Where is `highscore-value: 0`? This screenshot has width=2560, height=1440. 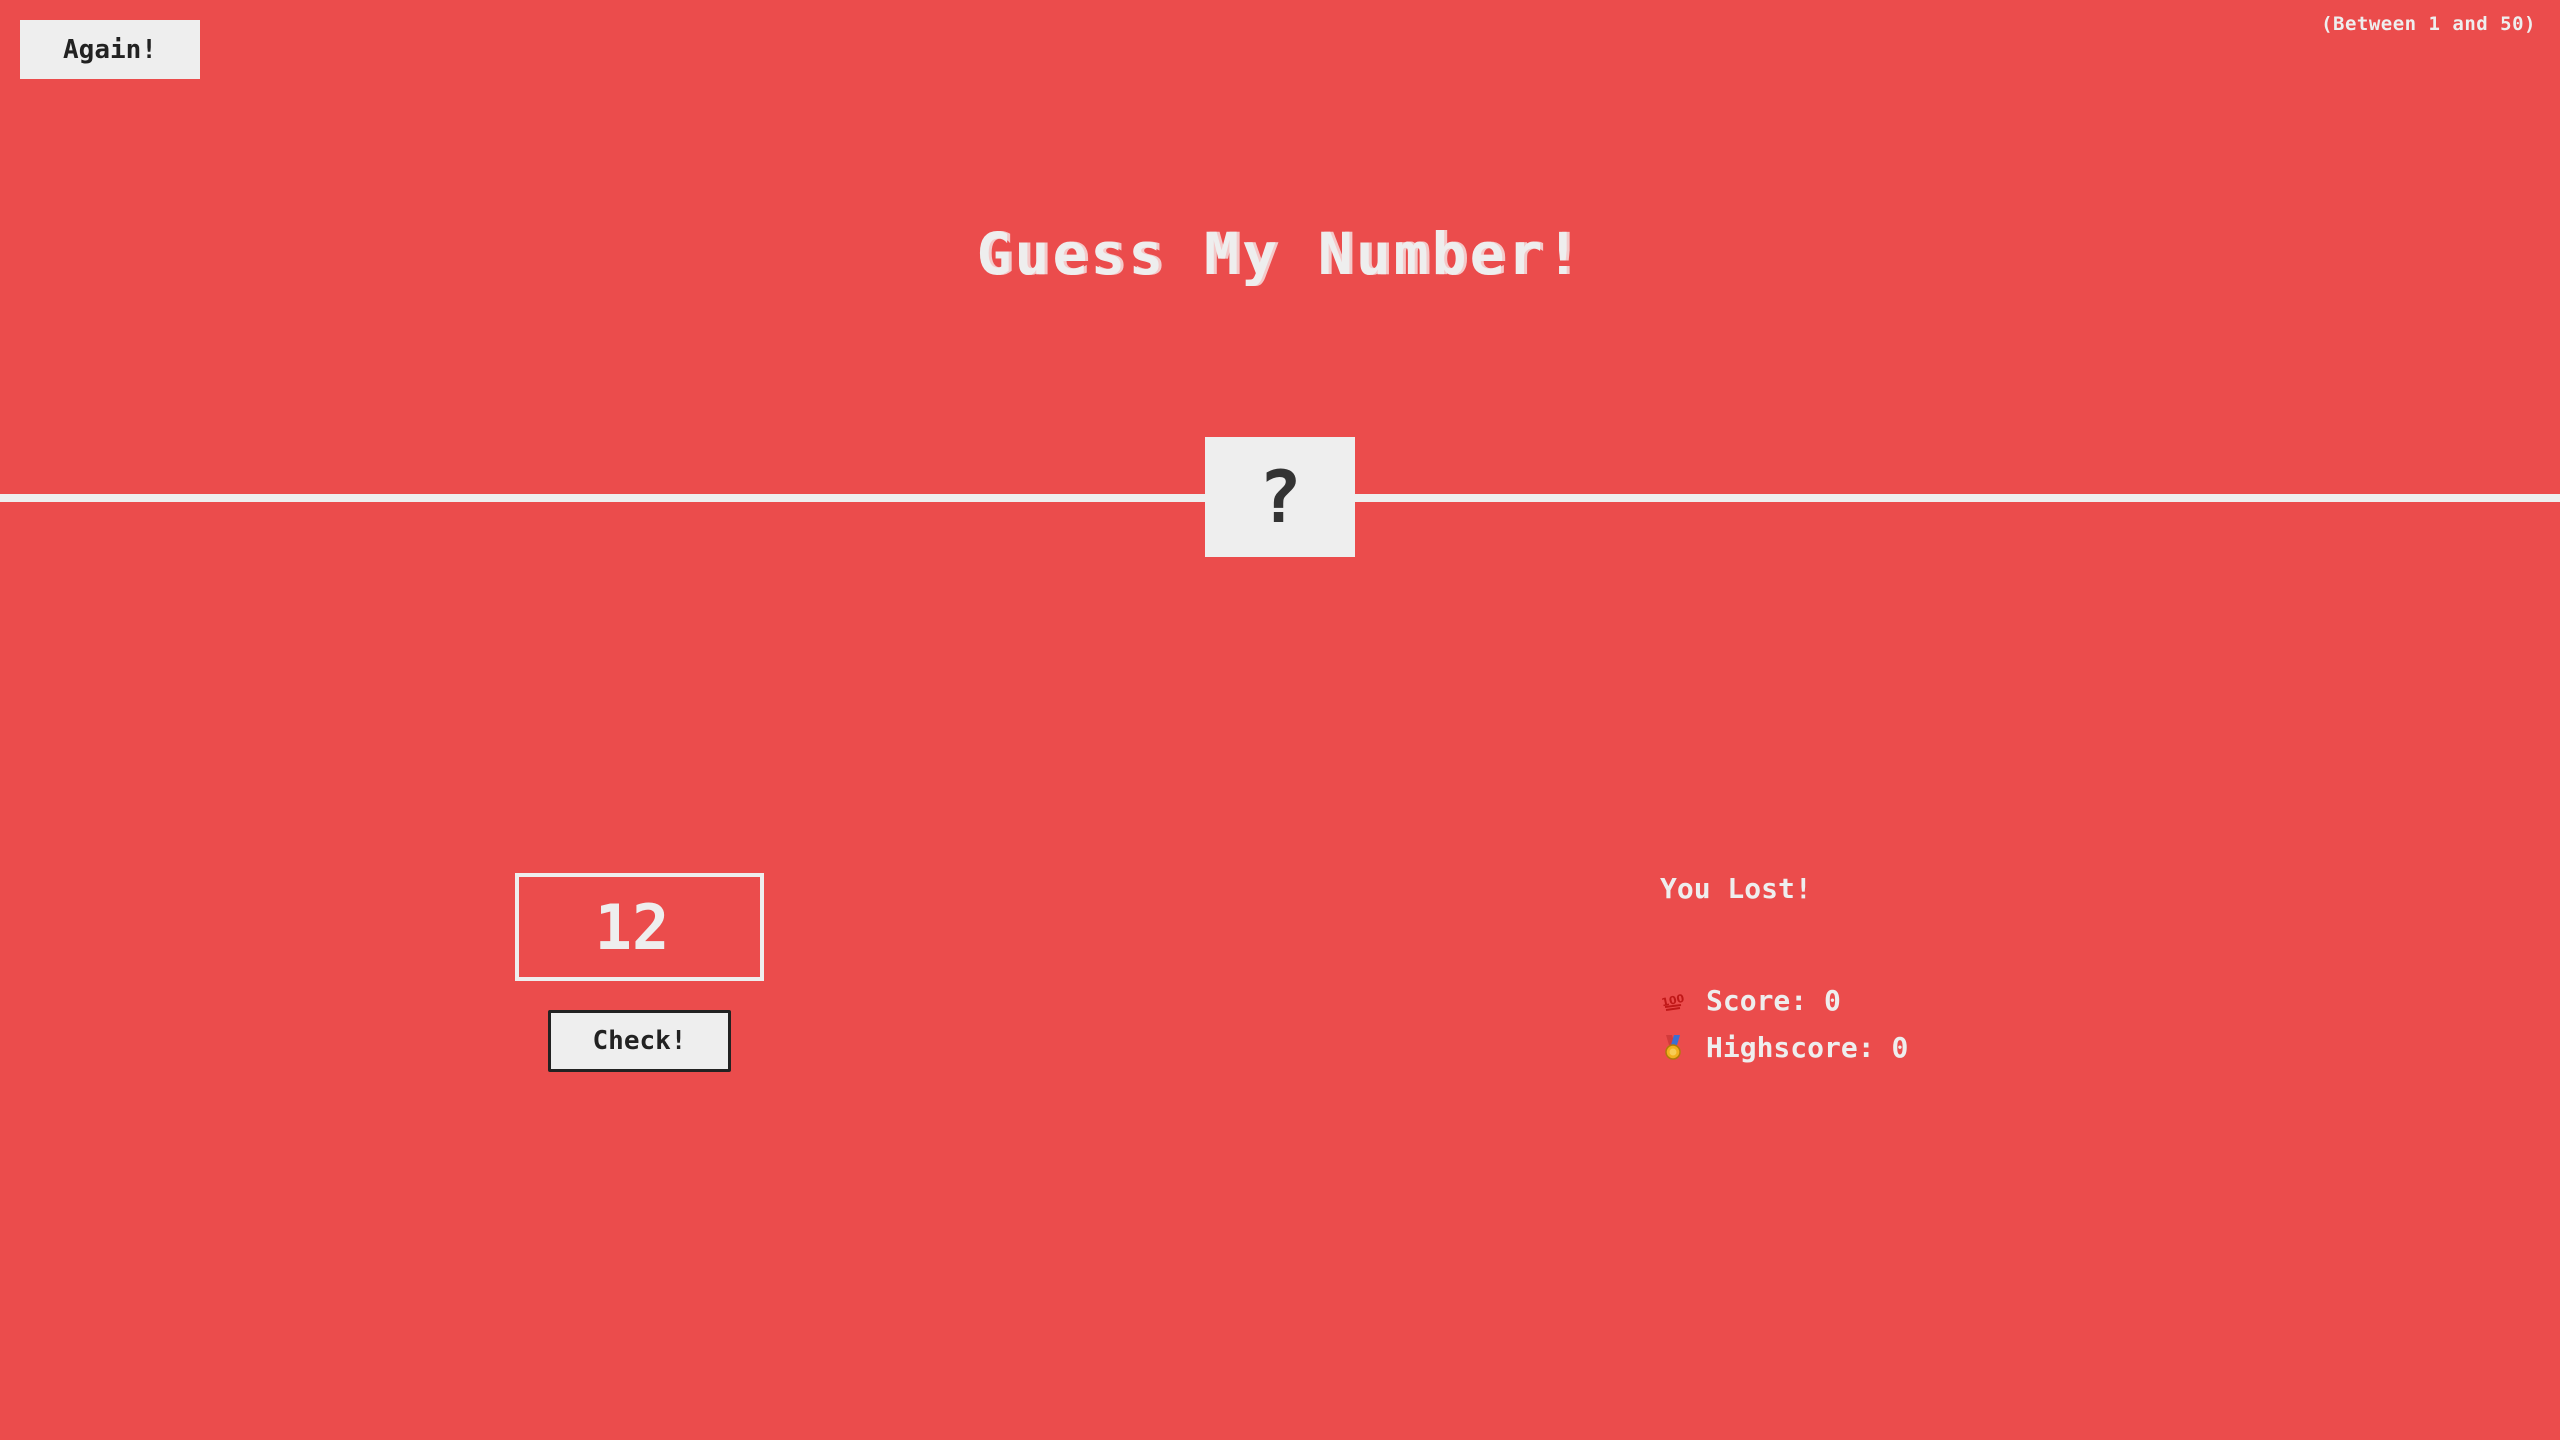
highscore-value: 0 is located at coordinates (1900, 1047).